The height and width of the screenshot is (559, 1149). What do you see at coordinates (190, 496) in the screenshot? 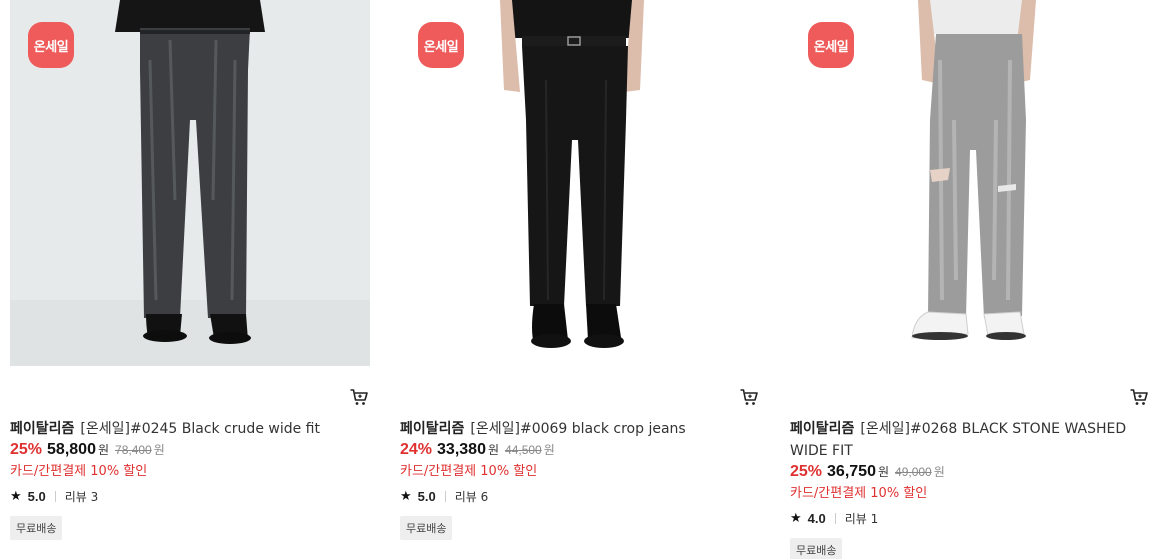
I see `rating-row: ★ 5.0 리뷰 3` at bounding box center [190, 496].